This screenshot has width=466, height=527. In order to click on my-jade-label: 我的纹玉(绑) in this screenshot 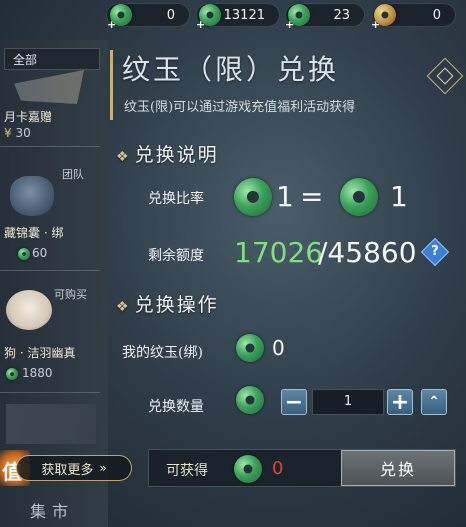, I will do `click(162, 353)`.